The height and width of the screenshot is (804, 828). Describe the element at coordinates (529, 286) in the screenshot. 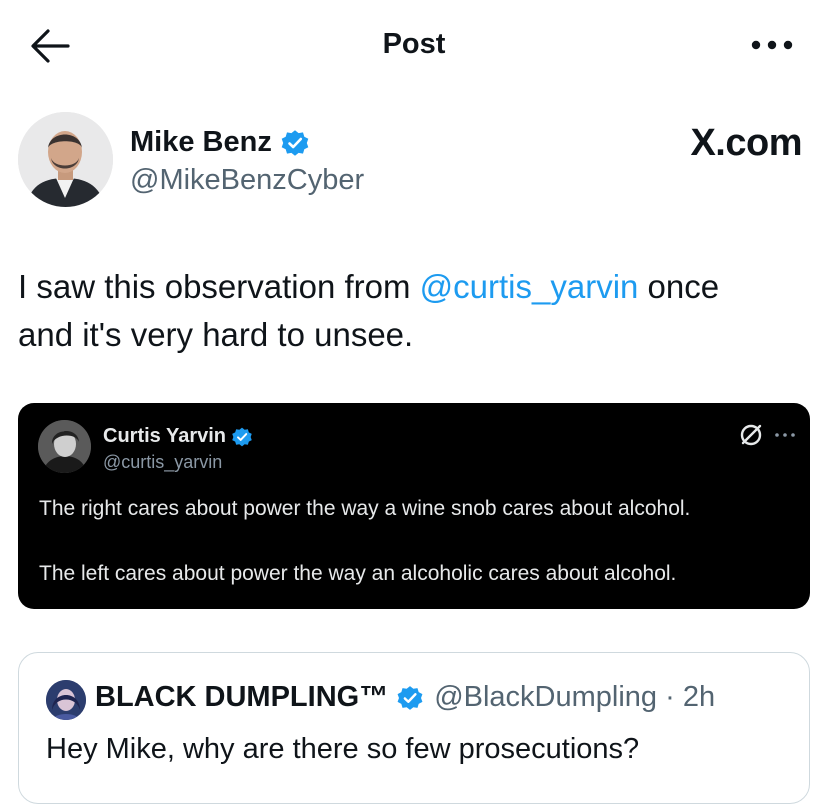

I see `mention-link: @curtis_yarvin` at that location.